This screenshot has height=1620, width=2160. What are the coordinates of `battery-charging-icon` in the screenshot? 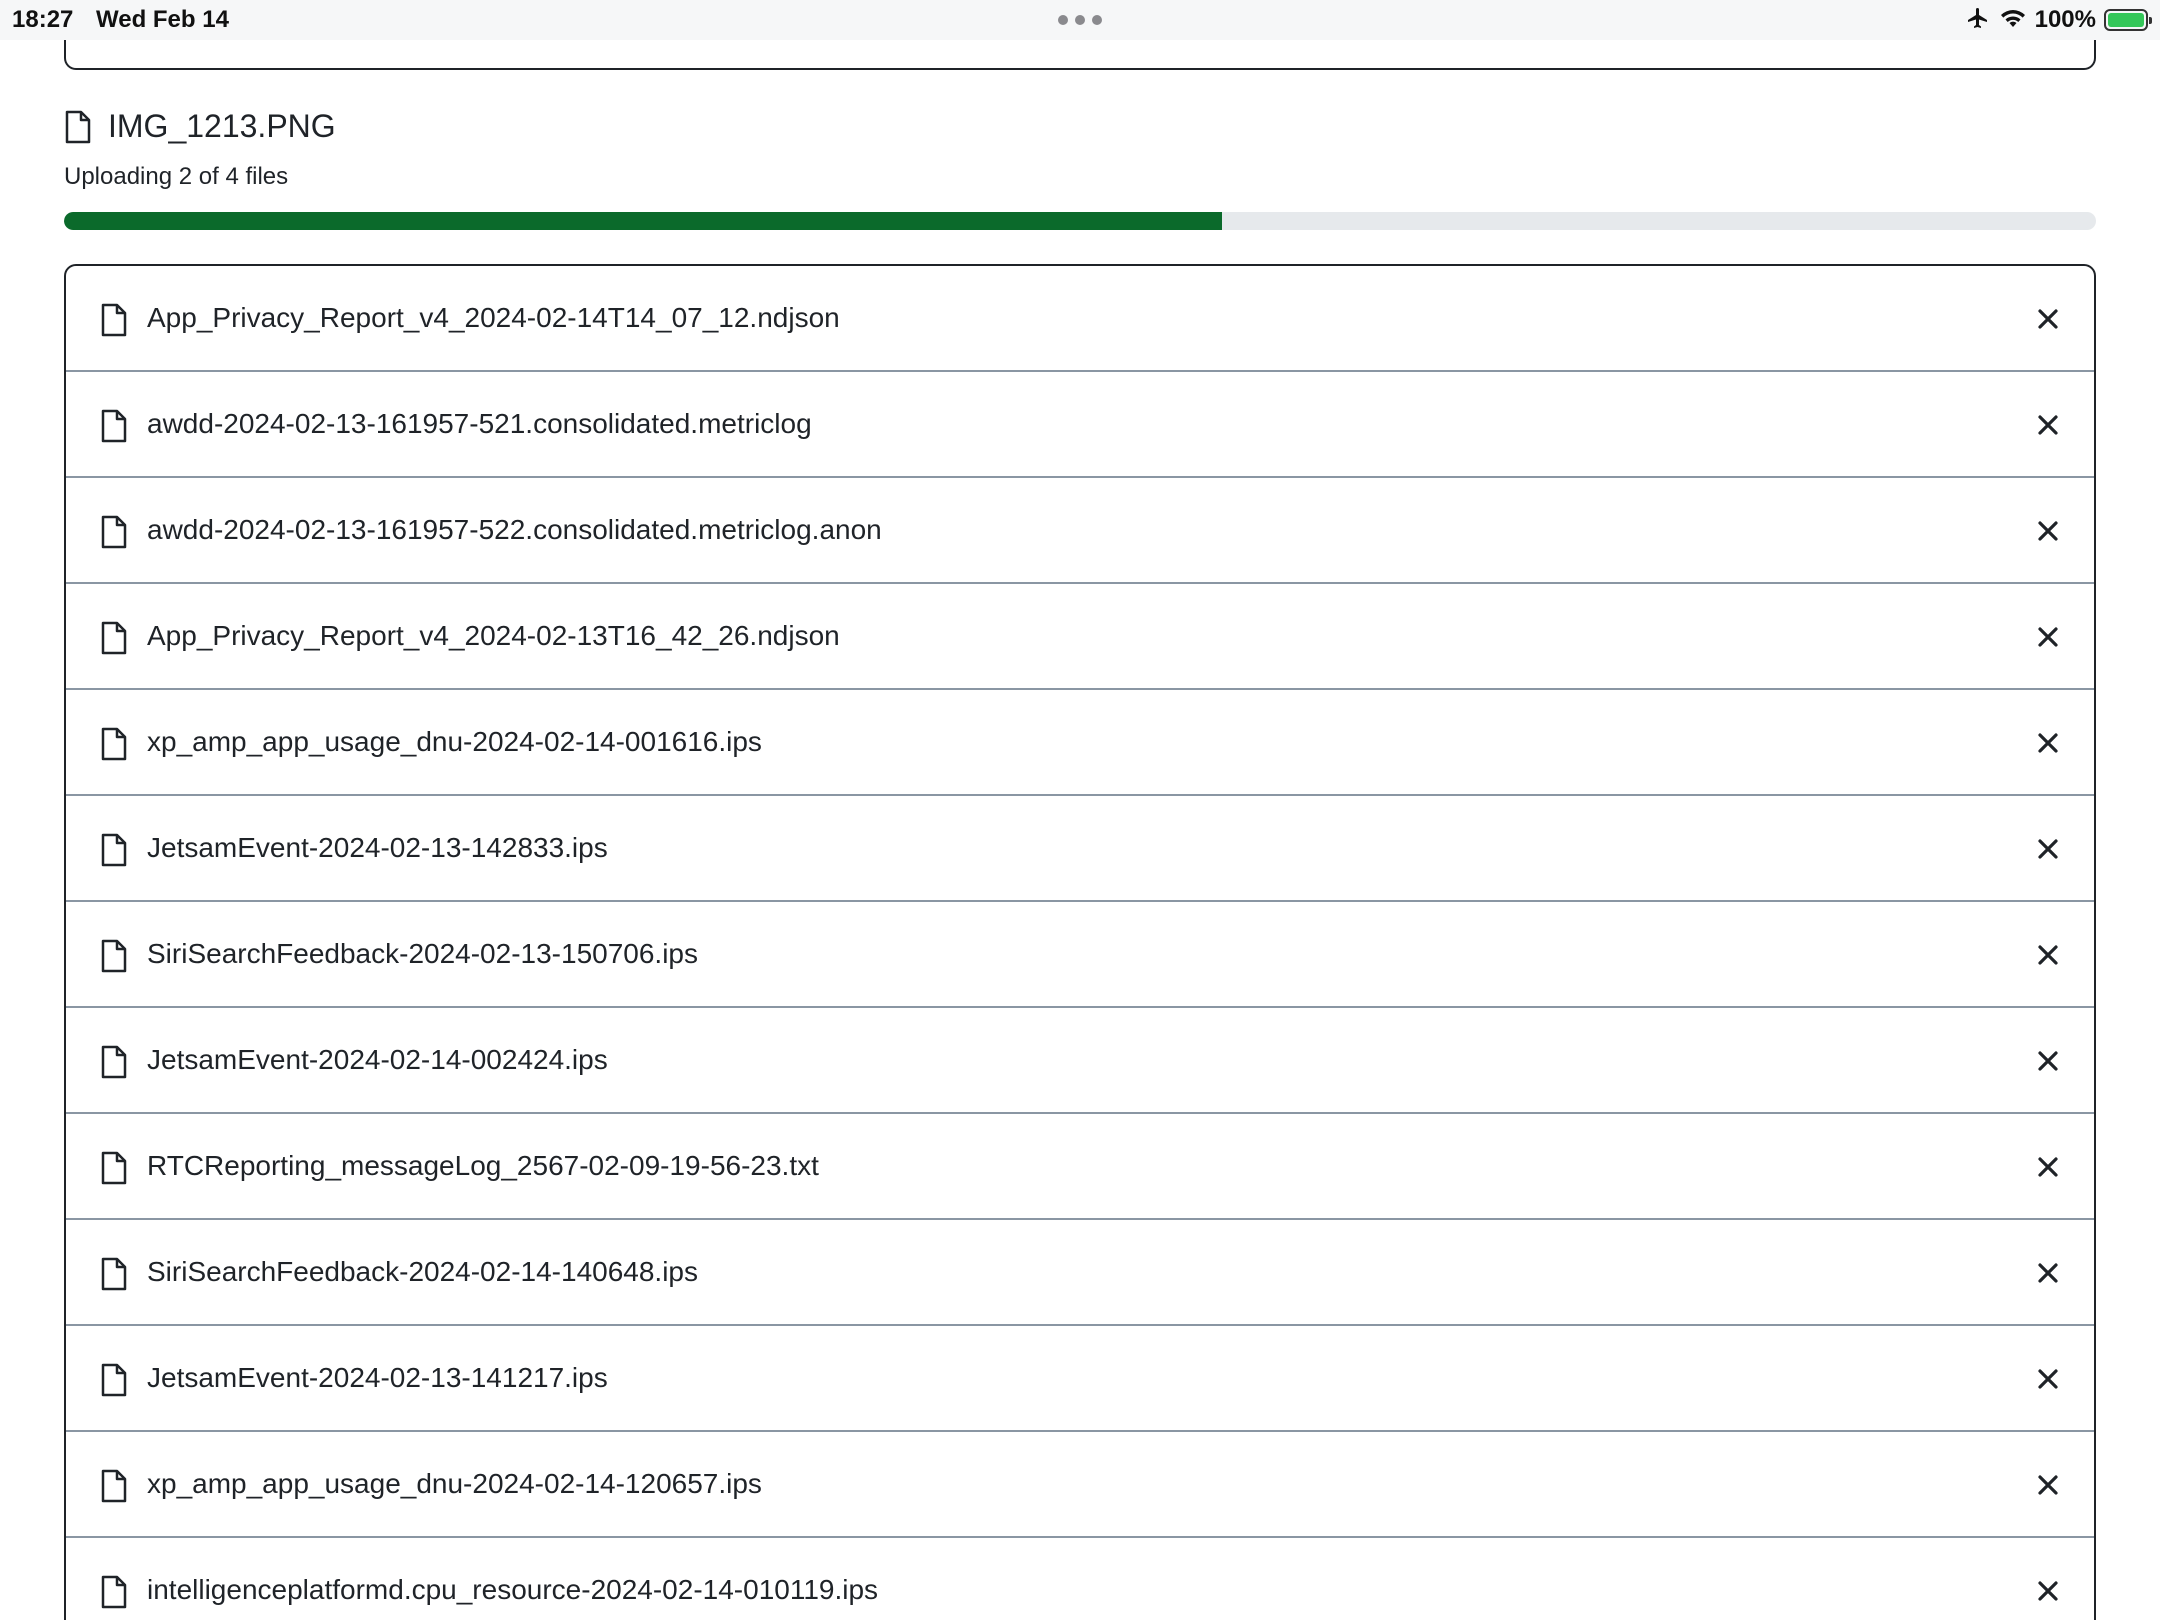 It's located at (2128, 20).